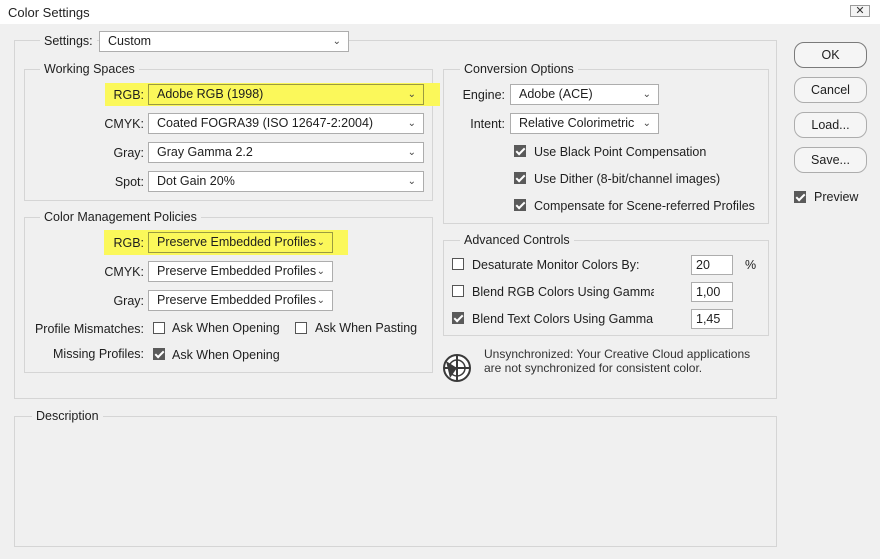  What do you see at coordinates (128, 243) in the screenshot?
I see `policy-rgb-label: RGB:` at bounding box center [128, 243].